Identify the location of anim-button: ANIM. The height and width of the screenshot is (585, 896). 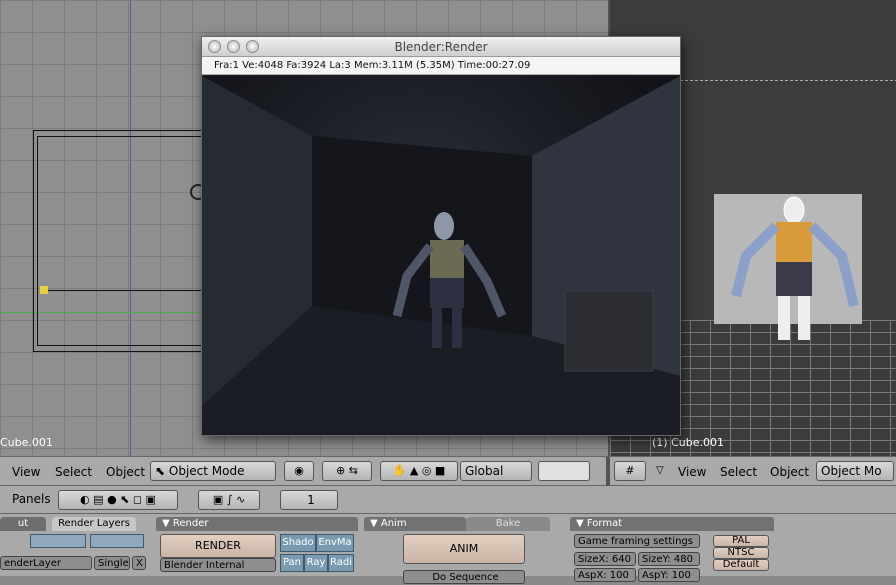
(464, 549).